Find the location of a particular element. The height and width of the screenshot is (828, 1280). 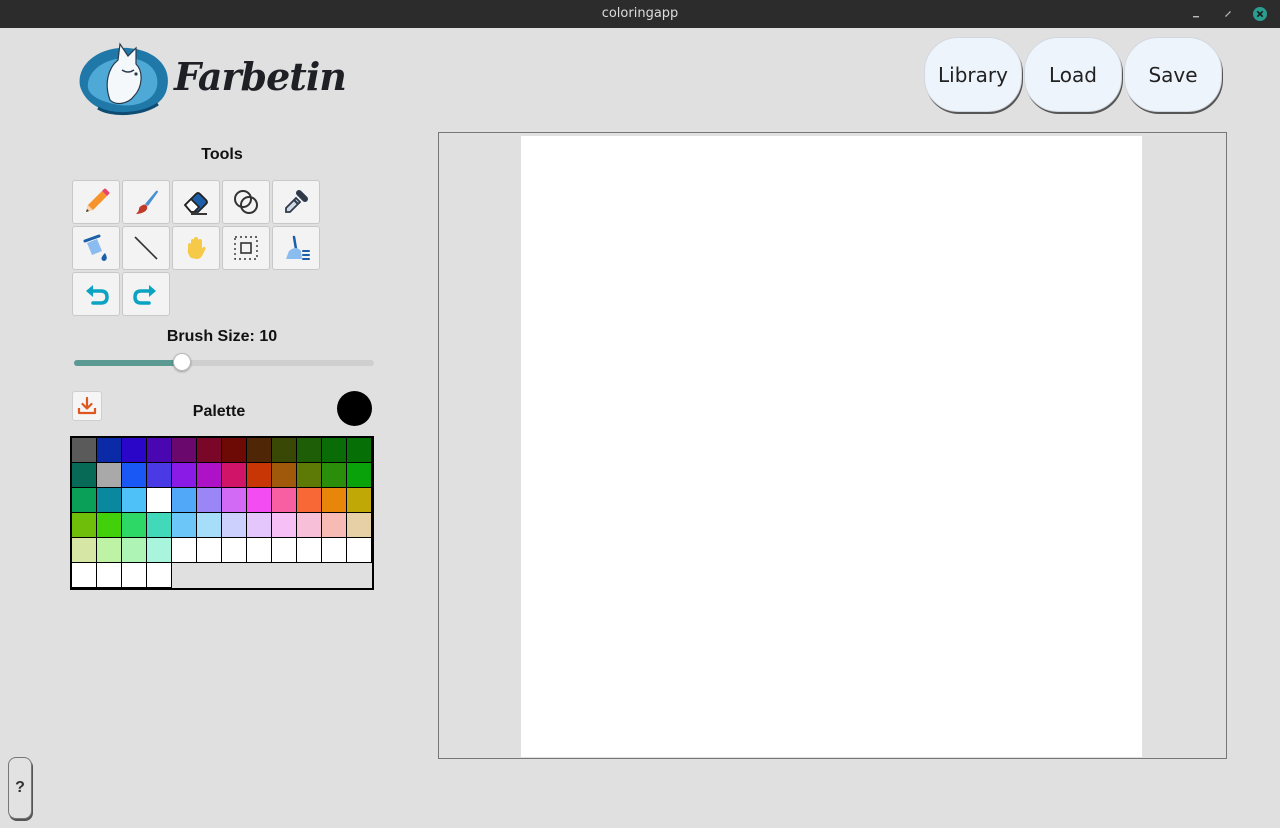

window-title: coloringapp is located at coordinates (640, 13).